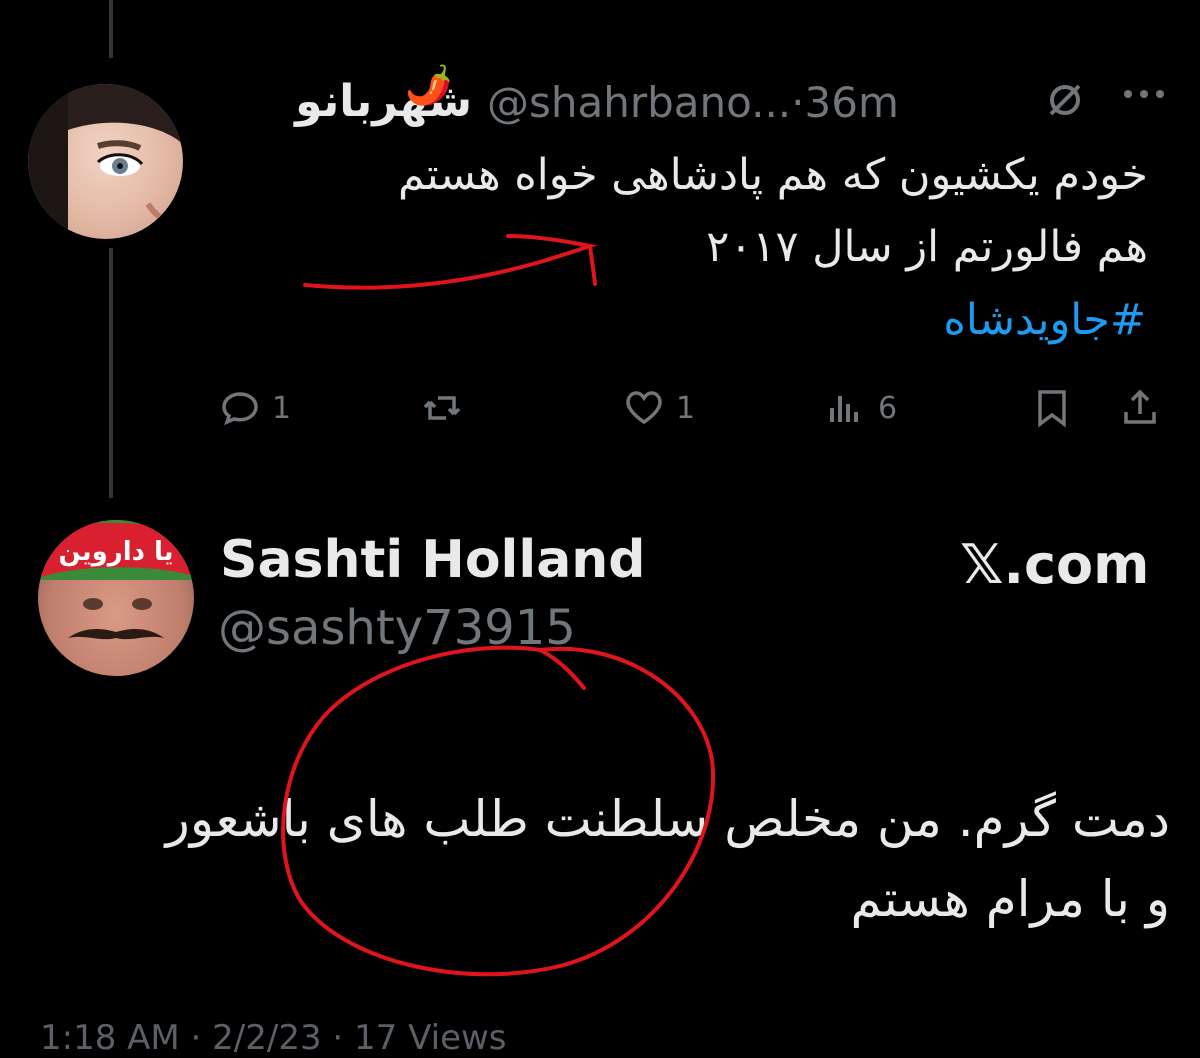 Image resolution: width=1200 pixels, height=1058 pixels. What do you see at coordinates (429, 85) in the screenshot?
I see `chili-emoji: 🌶️` at bounding box center [429, 85].